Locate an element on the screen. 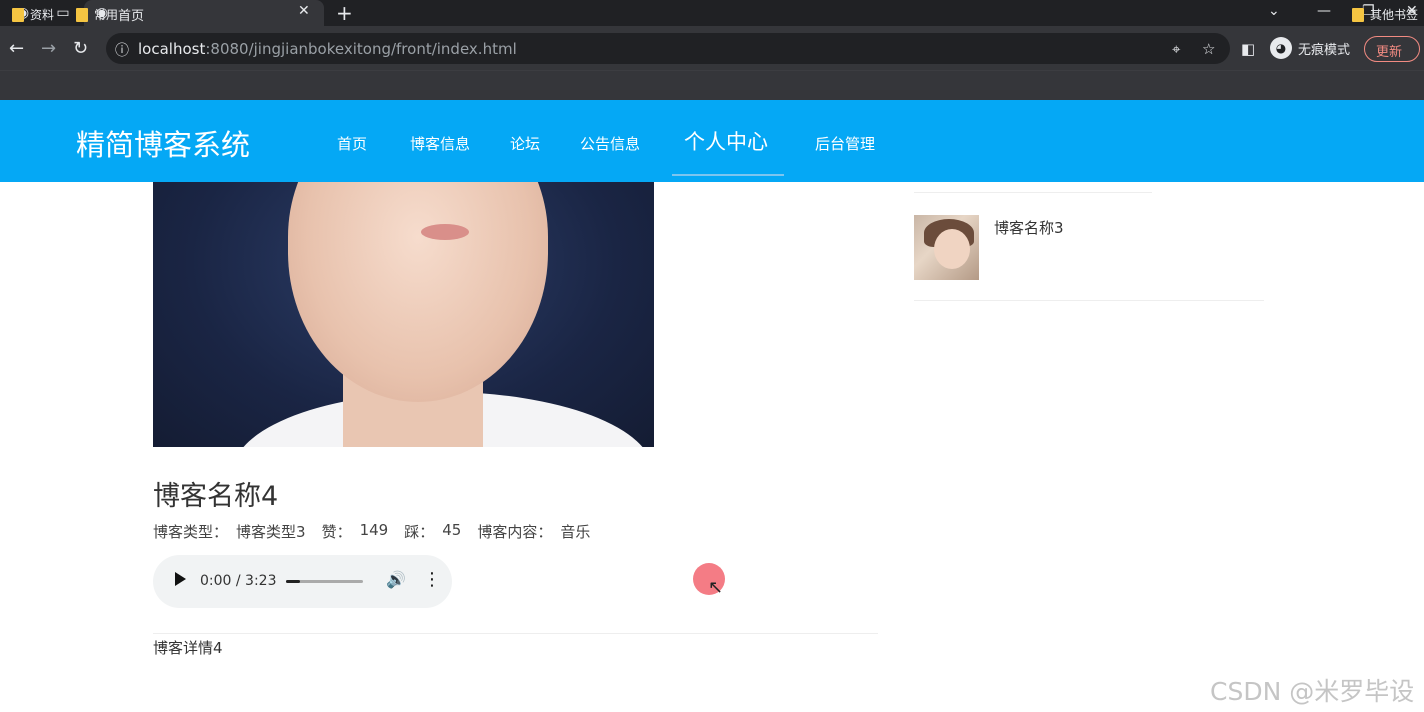 Image resolution: width=1424 pixels, height=712 pixels. incognito-indicator: ◕ 无痕模式 is located at coordinates (1310, 48).